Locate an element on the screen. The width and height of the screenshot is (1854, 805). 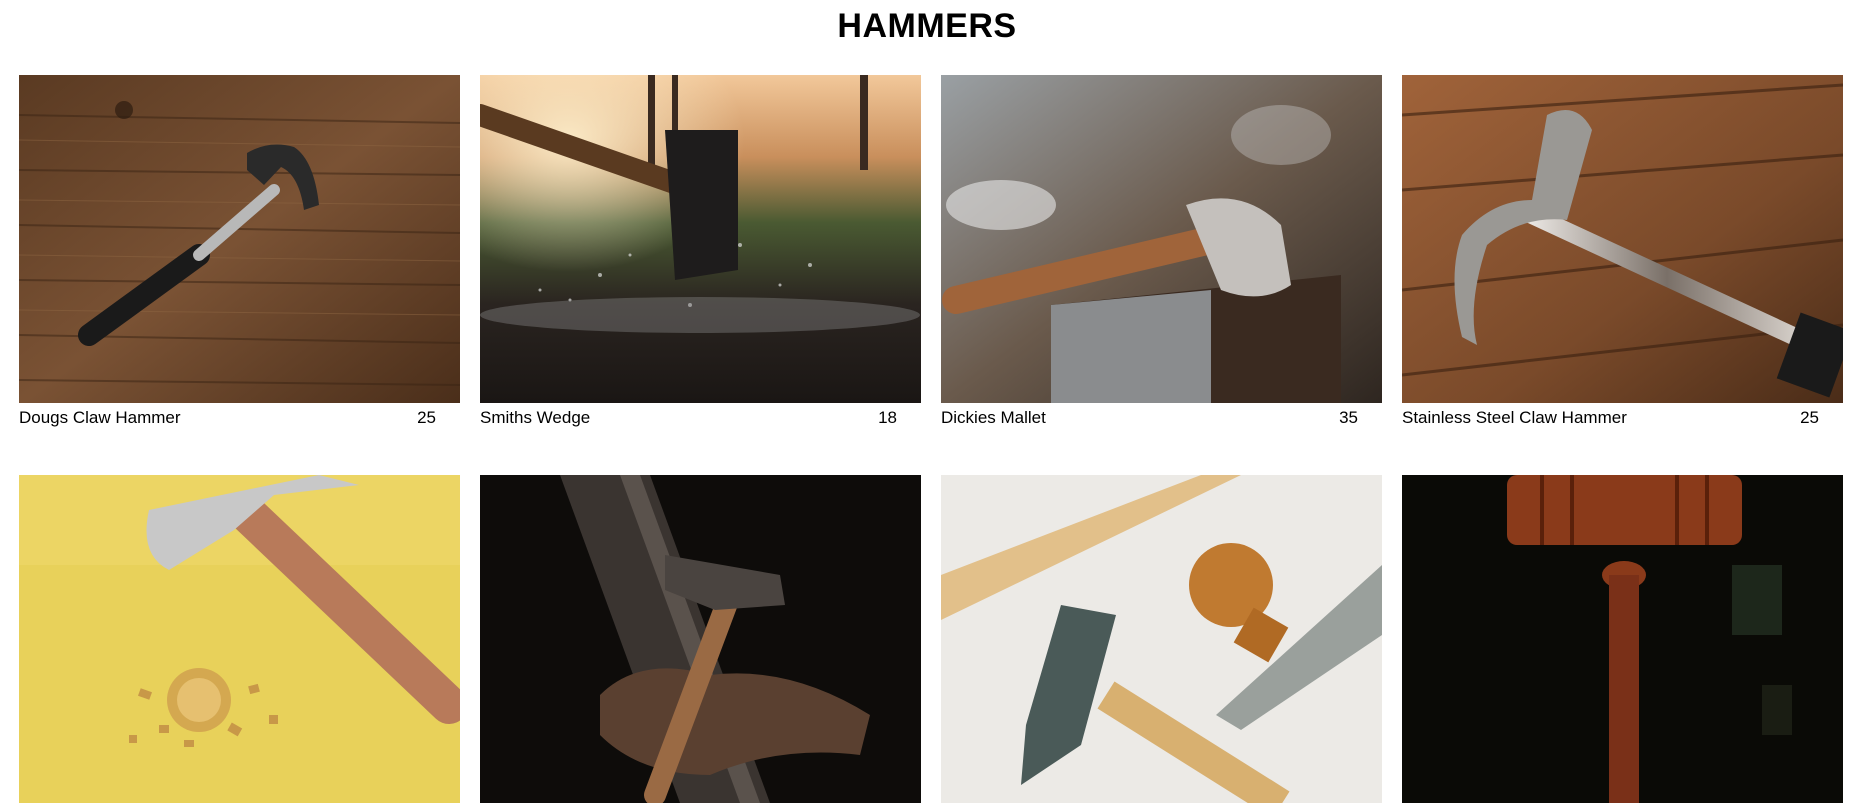
product-name: Dickies Mallet is located at coordinates (993, 417).